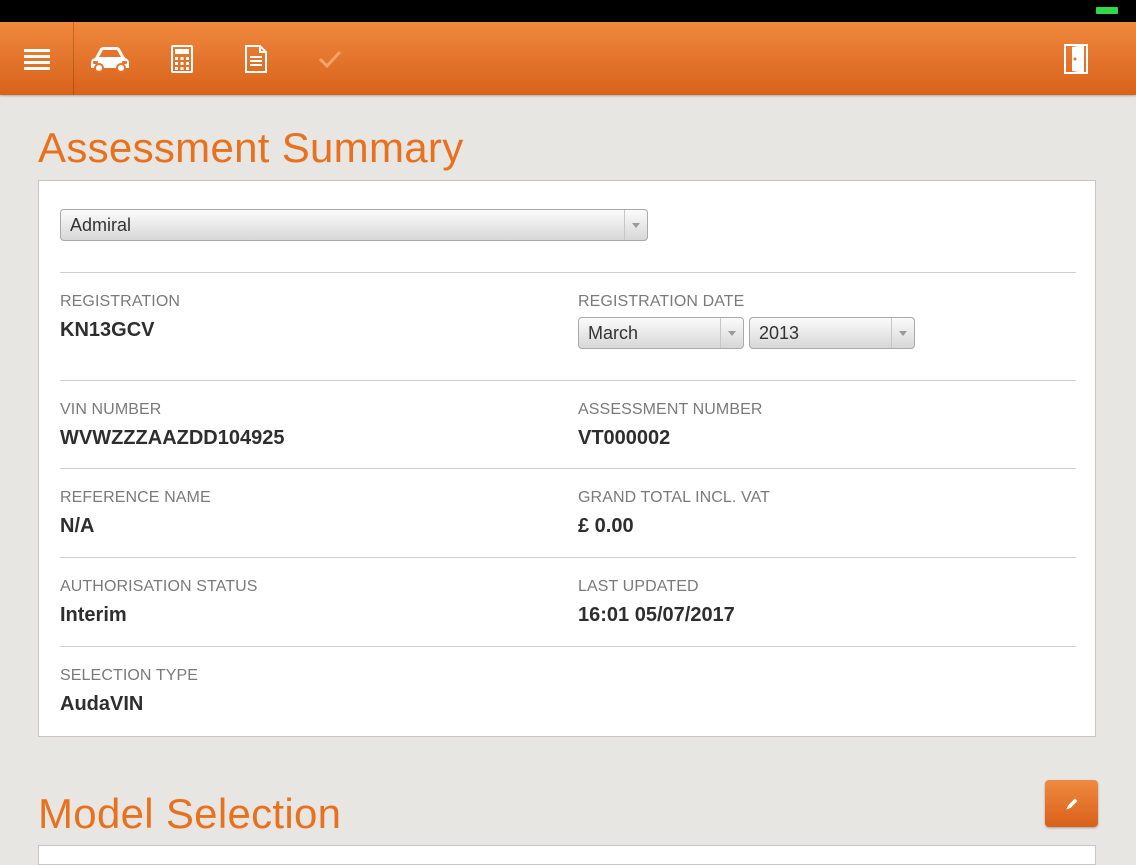 The height and width of the screenshot is (865, 1136). Describe the element at coordinates (120, 301) in the screenshot. I see `registration-label: REGISTRATION` at that location.